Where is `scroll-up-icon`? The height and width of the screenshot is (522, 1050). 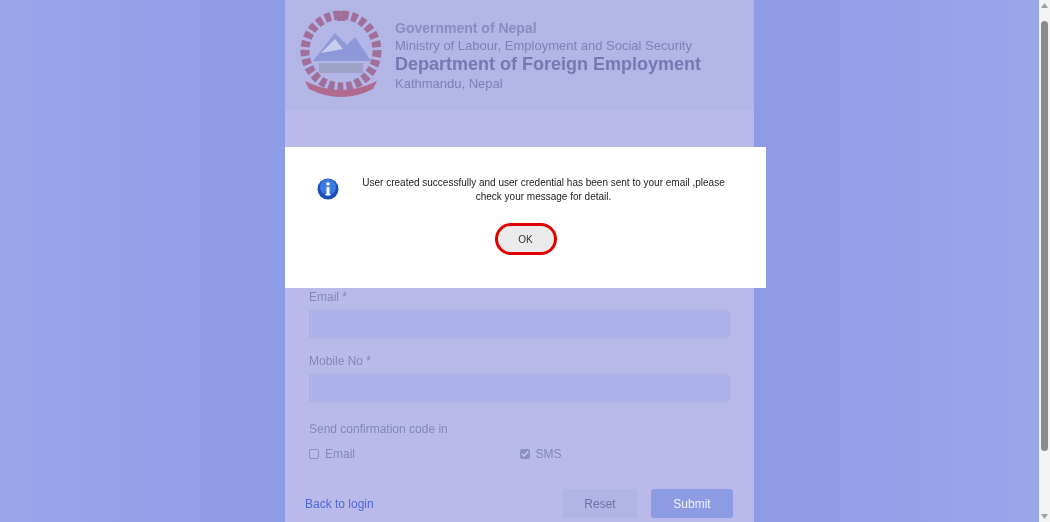 scroll-up-icon is located at coordinates (1044, 5).